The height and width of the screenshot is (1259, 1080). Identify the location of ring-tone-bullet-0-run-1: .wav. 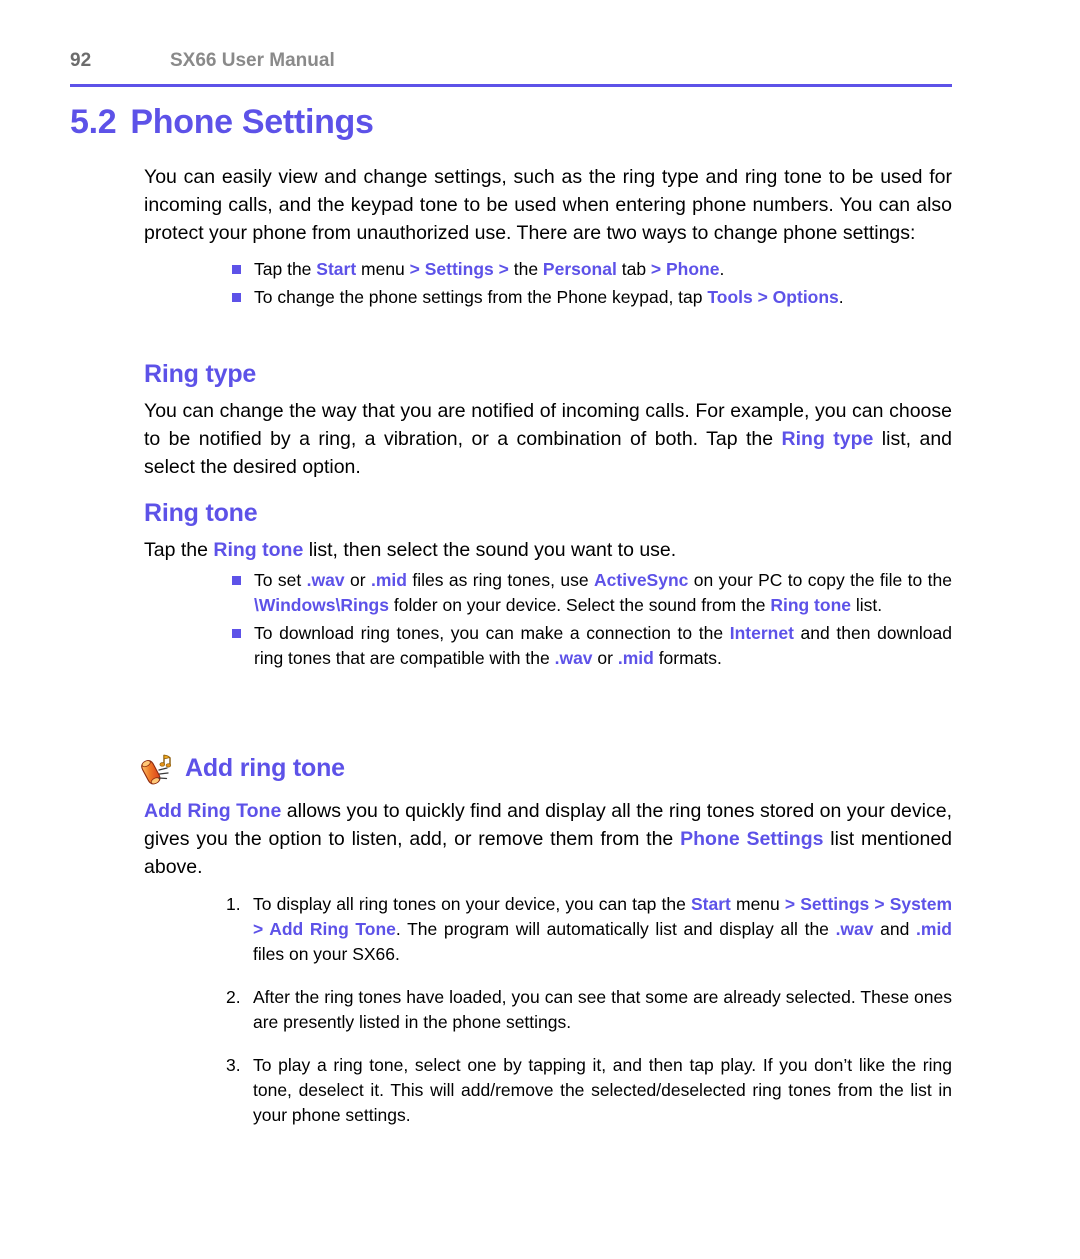
(326, 580).